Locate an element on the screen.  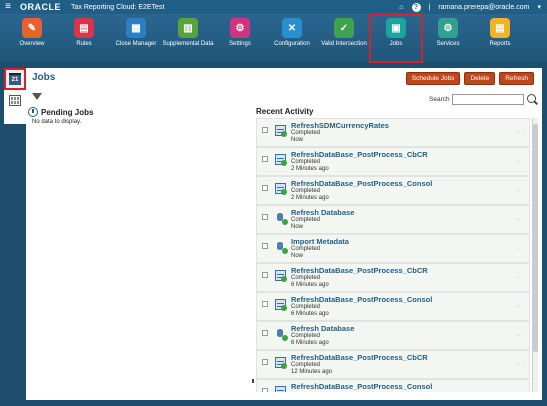
schedule-jobs-button: Schedule Jobs is located at coordinates (433, 78).